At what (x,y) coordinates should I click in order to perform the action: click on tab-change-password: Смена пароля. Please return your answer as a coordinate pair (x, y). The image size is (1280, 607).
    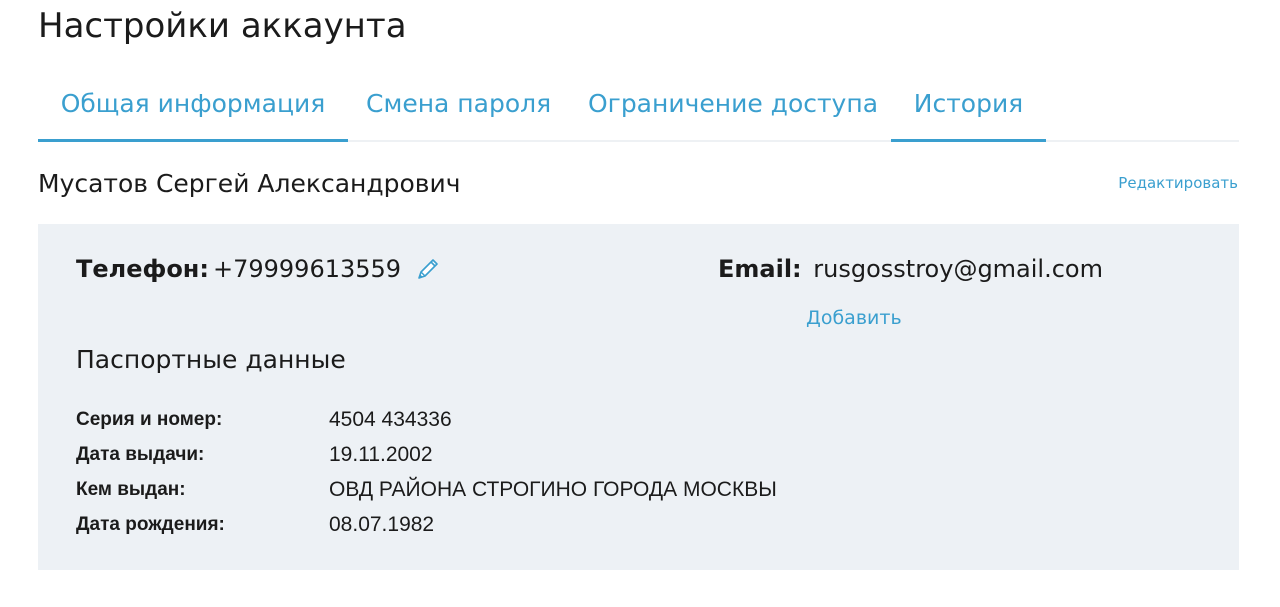
    Looking at the image, I should click on (458, 110).